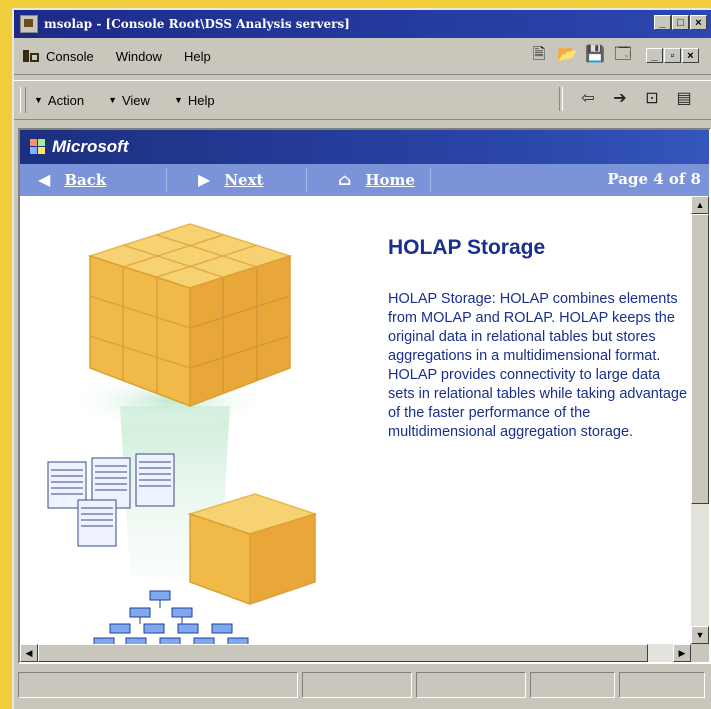  I want to click on page-counter: Page 4 of 8, so click(654, 179).